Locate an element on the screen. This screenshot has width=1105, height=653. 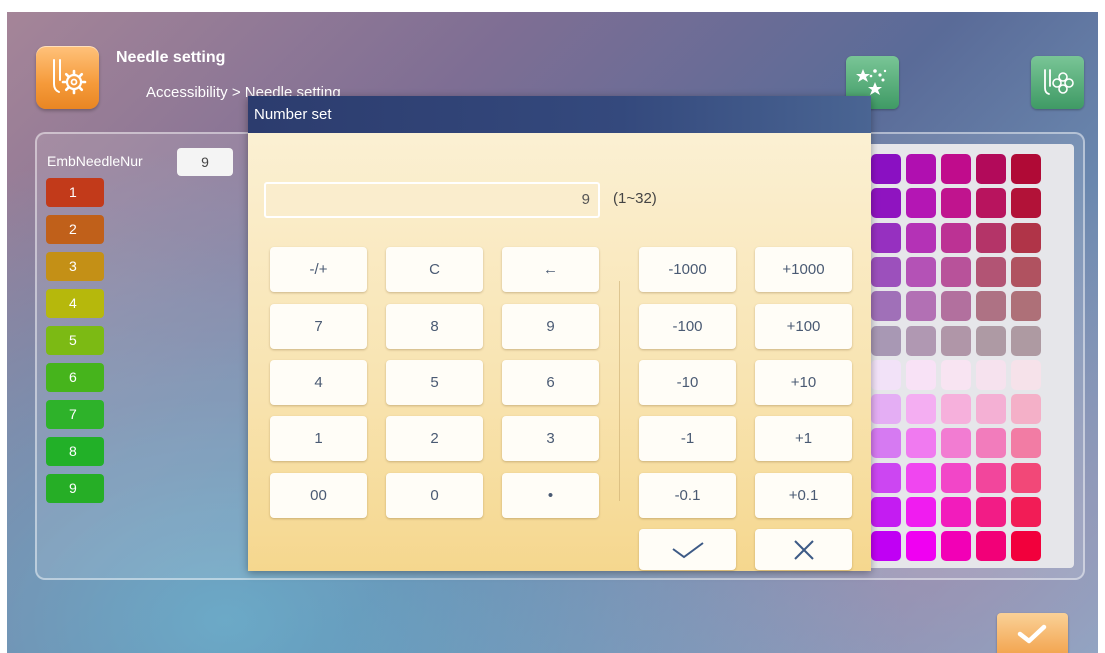
step-minus-1000: -1000 is located at coordinates (687, 269).